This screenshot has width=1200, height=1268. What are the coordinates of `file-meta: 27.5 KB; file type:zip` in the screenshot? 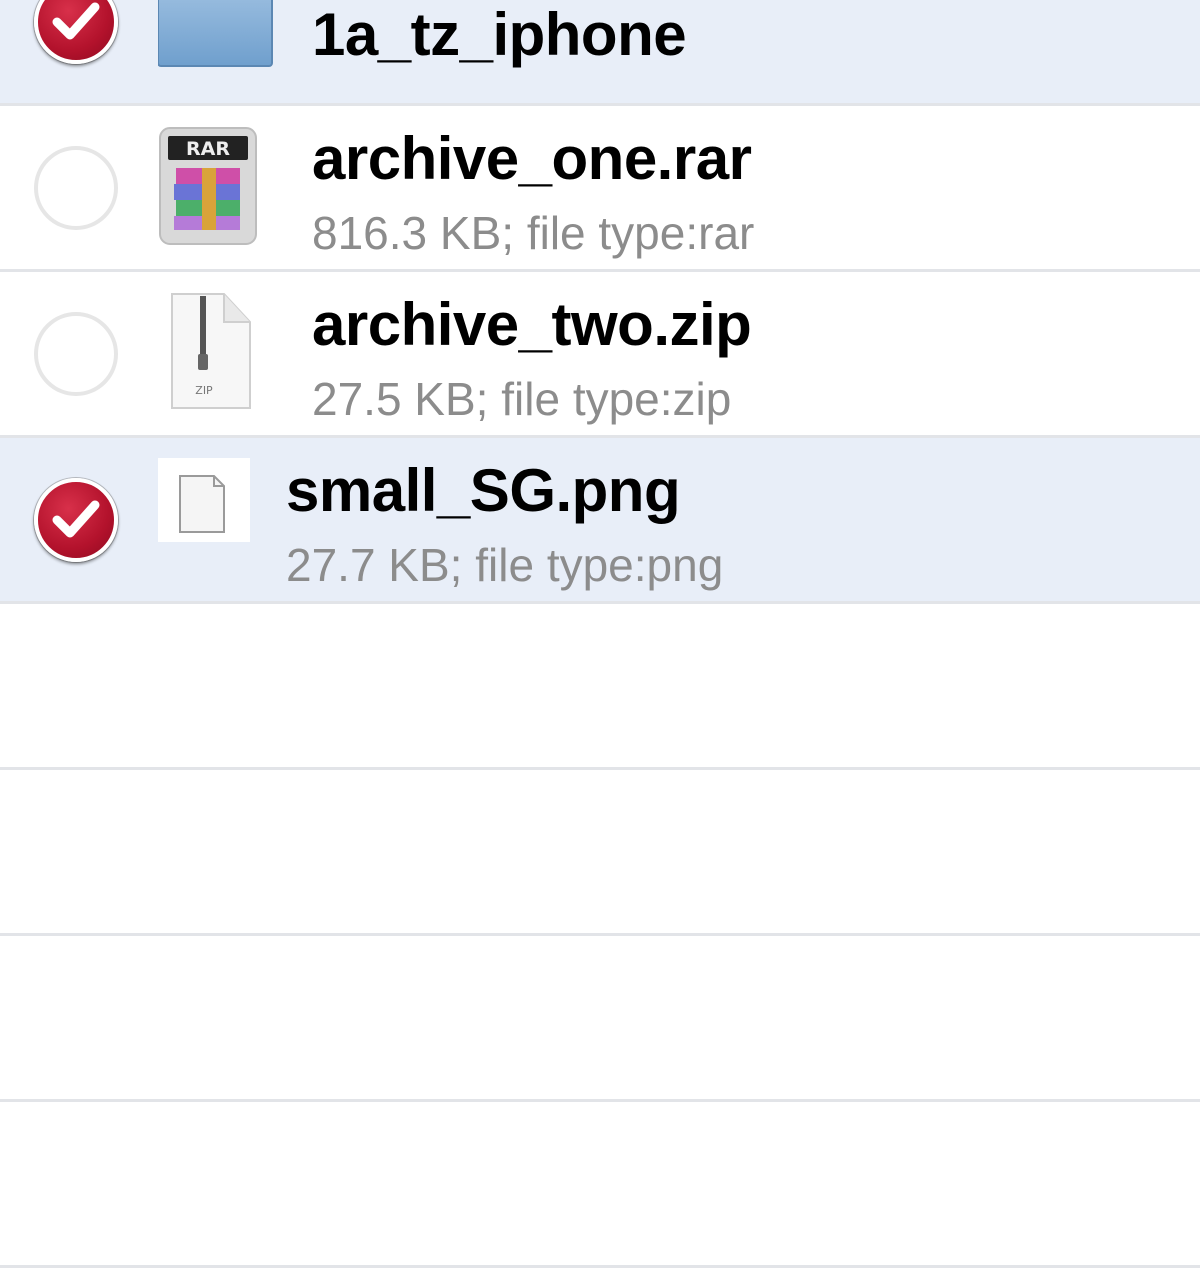 It's located at (522, 399).